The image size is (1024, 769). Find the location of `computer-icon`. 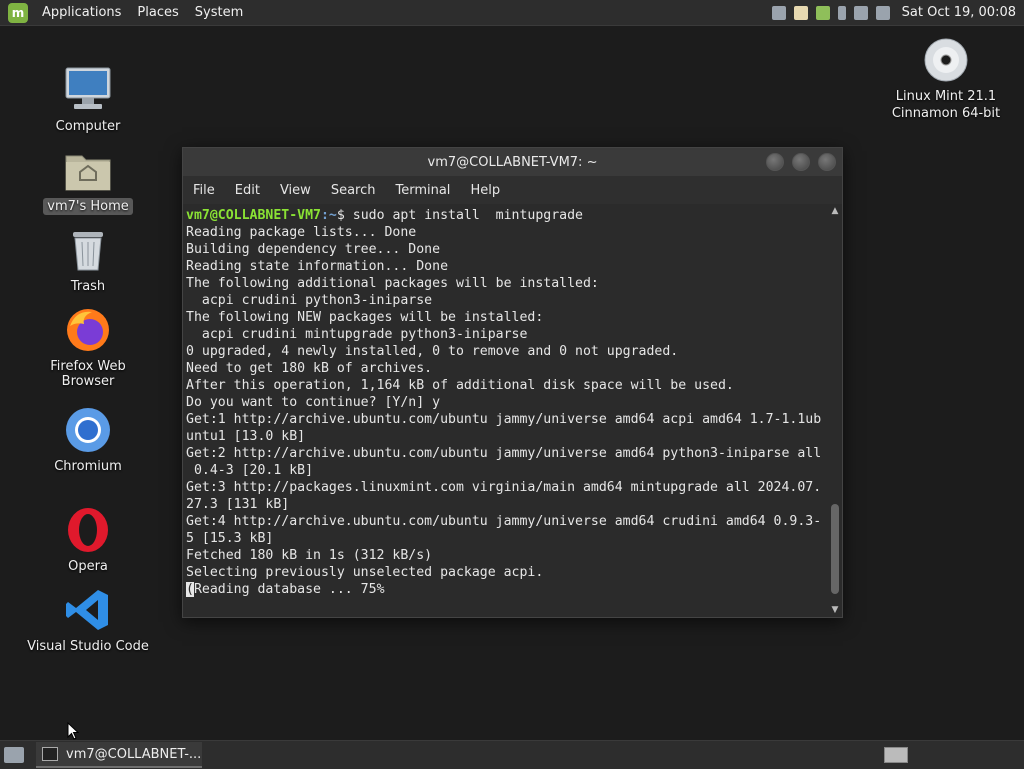

computer-icon is located at coordinates (88, 90).